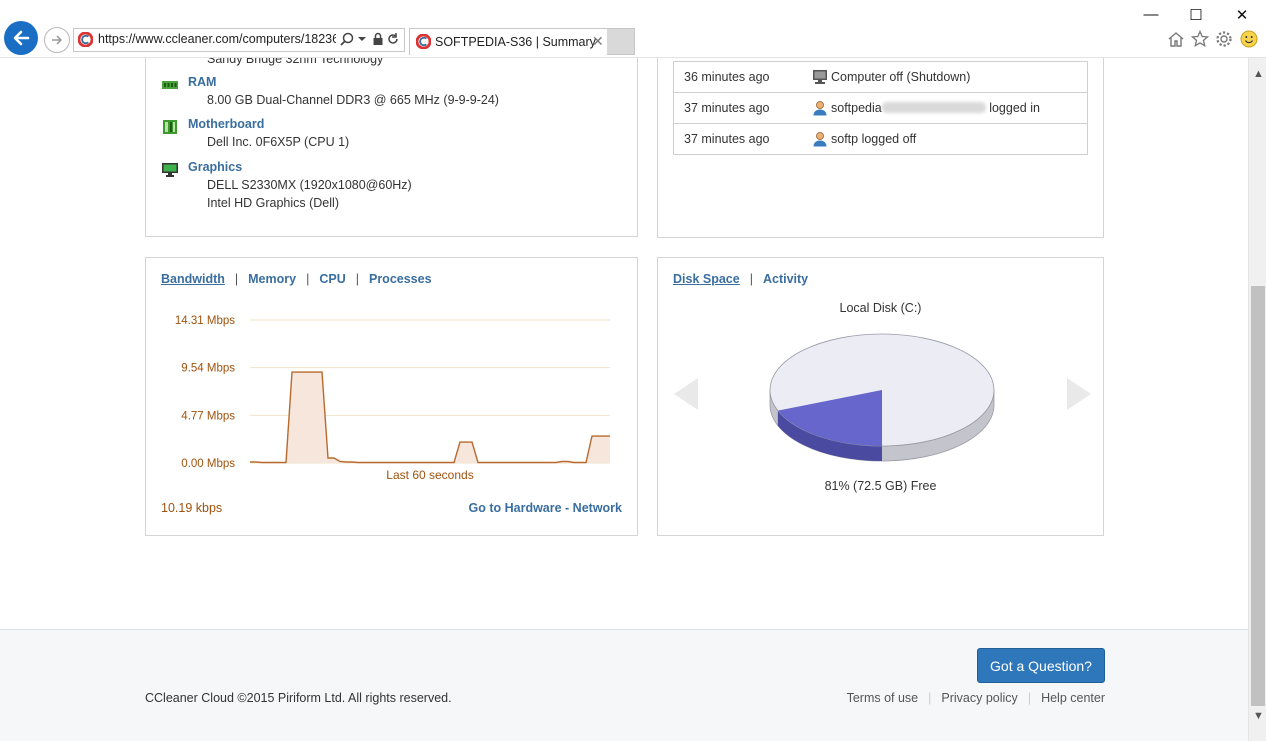 The height and width of the screenshot is (741, 1266). I want to click on x-axis-label: Last 60 seconds, so click(429, 475).